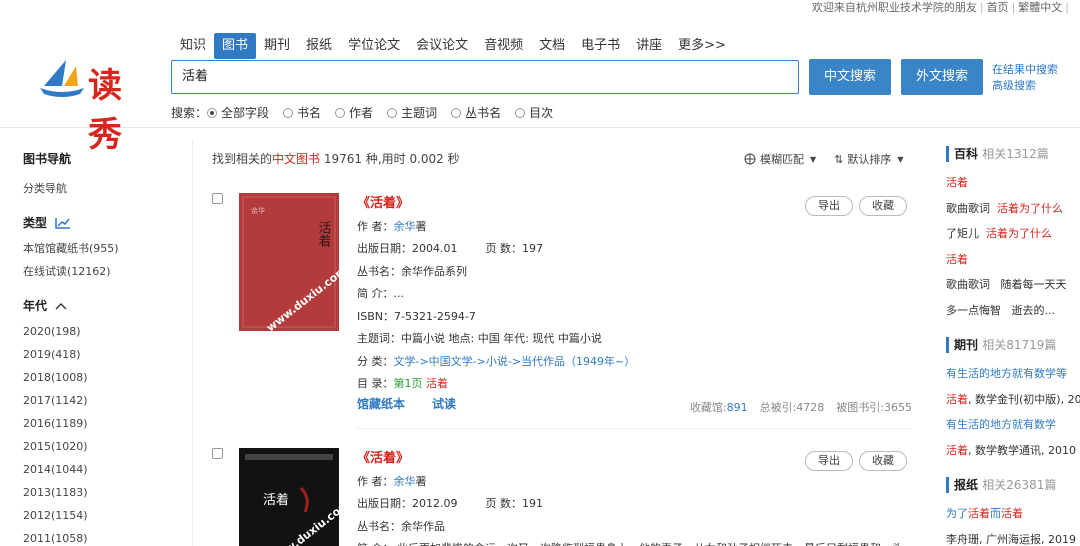 This screenshot has height=546, width=1080. Describe the element at coordinates (98, 271) in the screenshot. I see `facet-item-online-preview: 在线试读(12162)` at that location.